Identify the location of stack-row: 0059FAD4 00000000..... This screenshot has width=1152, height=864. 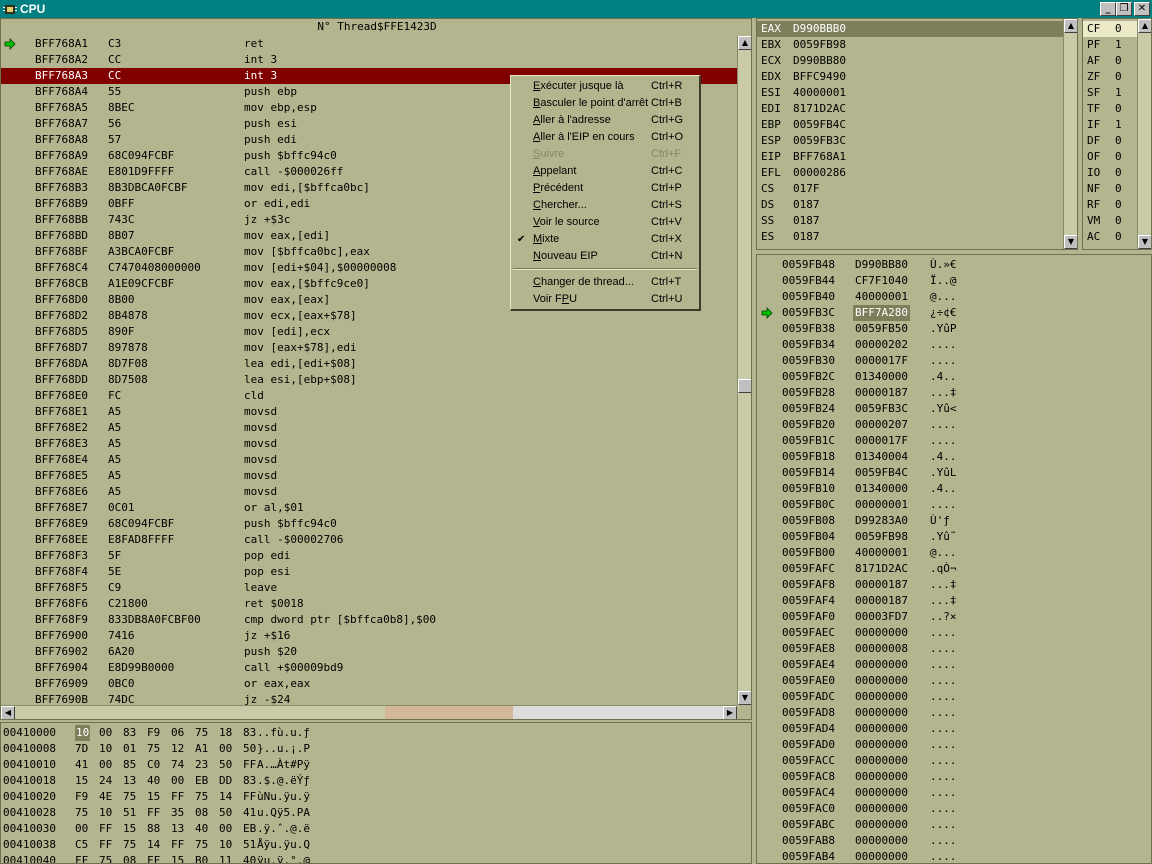
(954, 729).